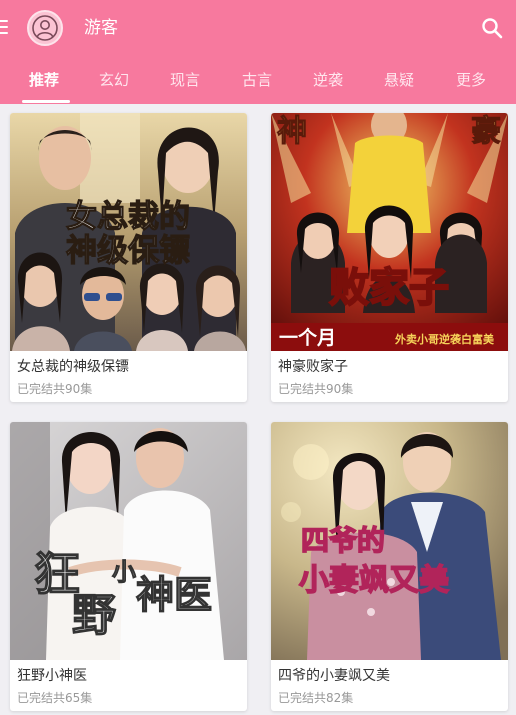  Describe the element at coordinates (124, 571) in the screenshot. I see `poster-title-char-small: 小` at that location.